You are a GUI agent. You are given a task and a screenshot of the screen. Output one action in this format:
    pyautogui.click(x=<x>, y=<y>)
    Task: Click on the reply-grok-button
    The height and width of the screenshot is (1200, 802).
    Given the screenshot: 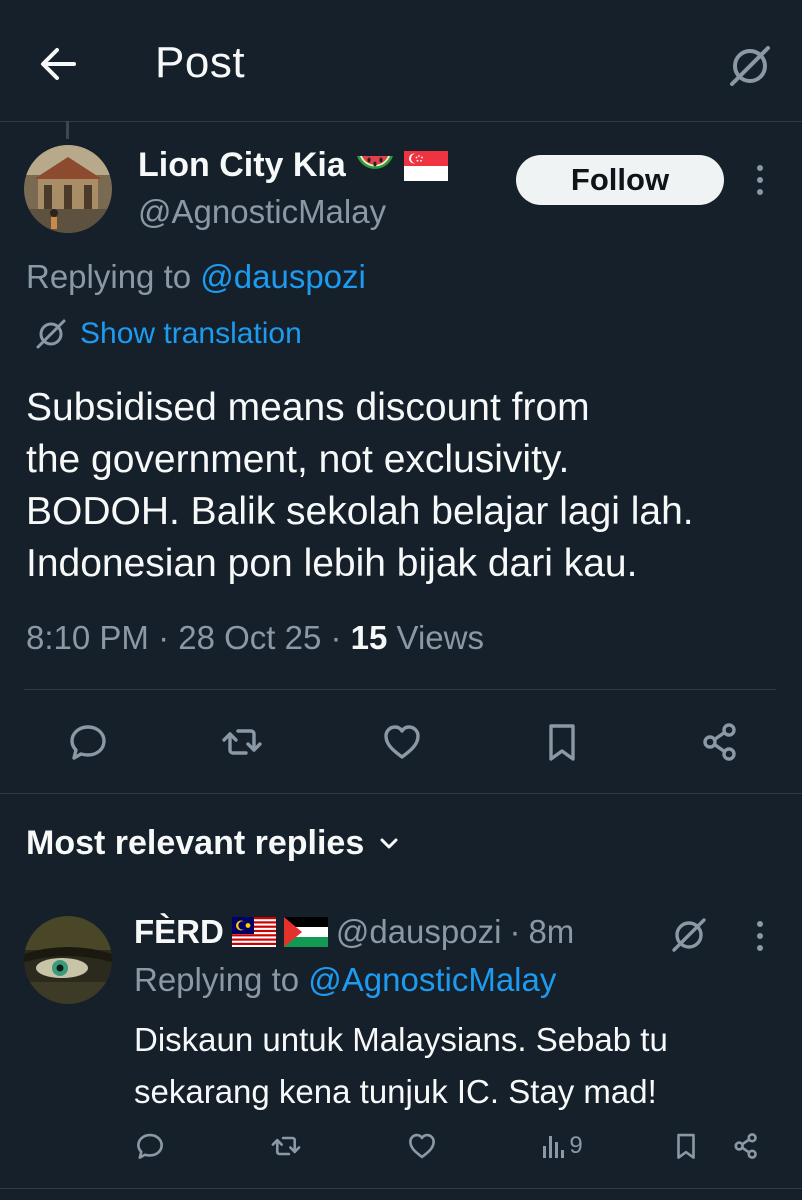 What is the action you would take?
    pyautogui.click(x=689, y=935)
    